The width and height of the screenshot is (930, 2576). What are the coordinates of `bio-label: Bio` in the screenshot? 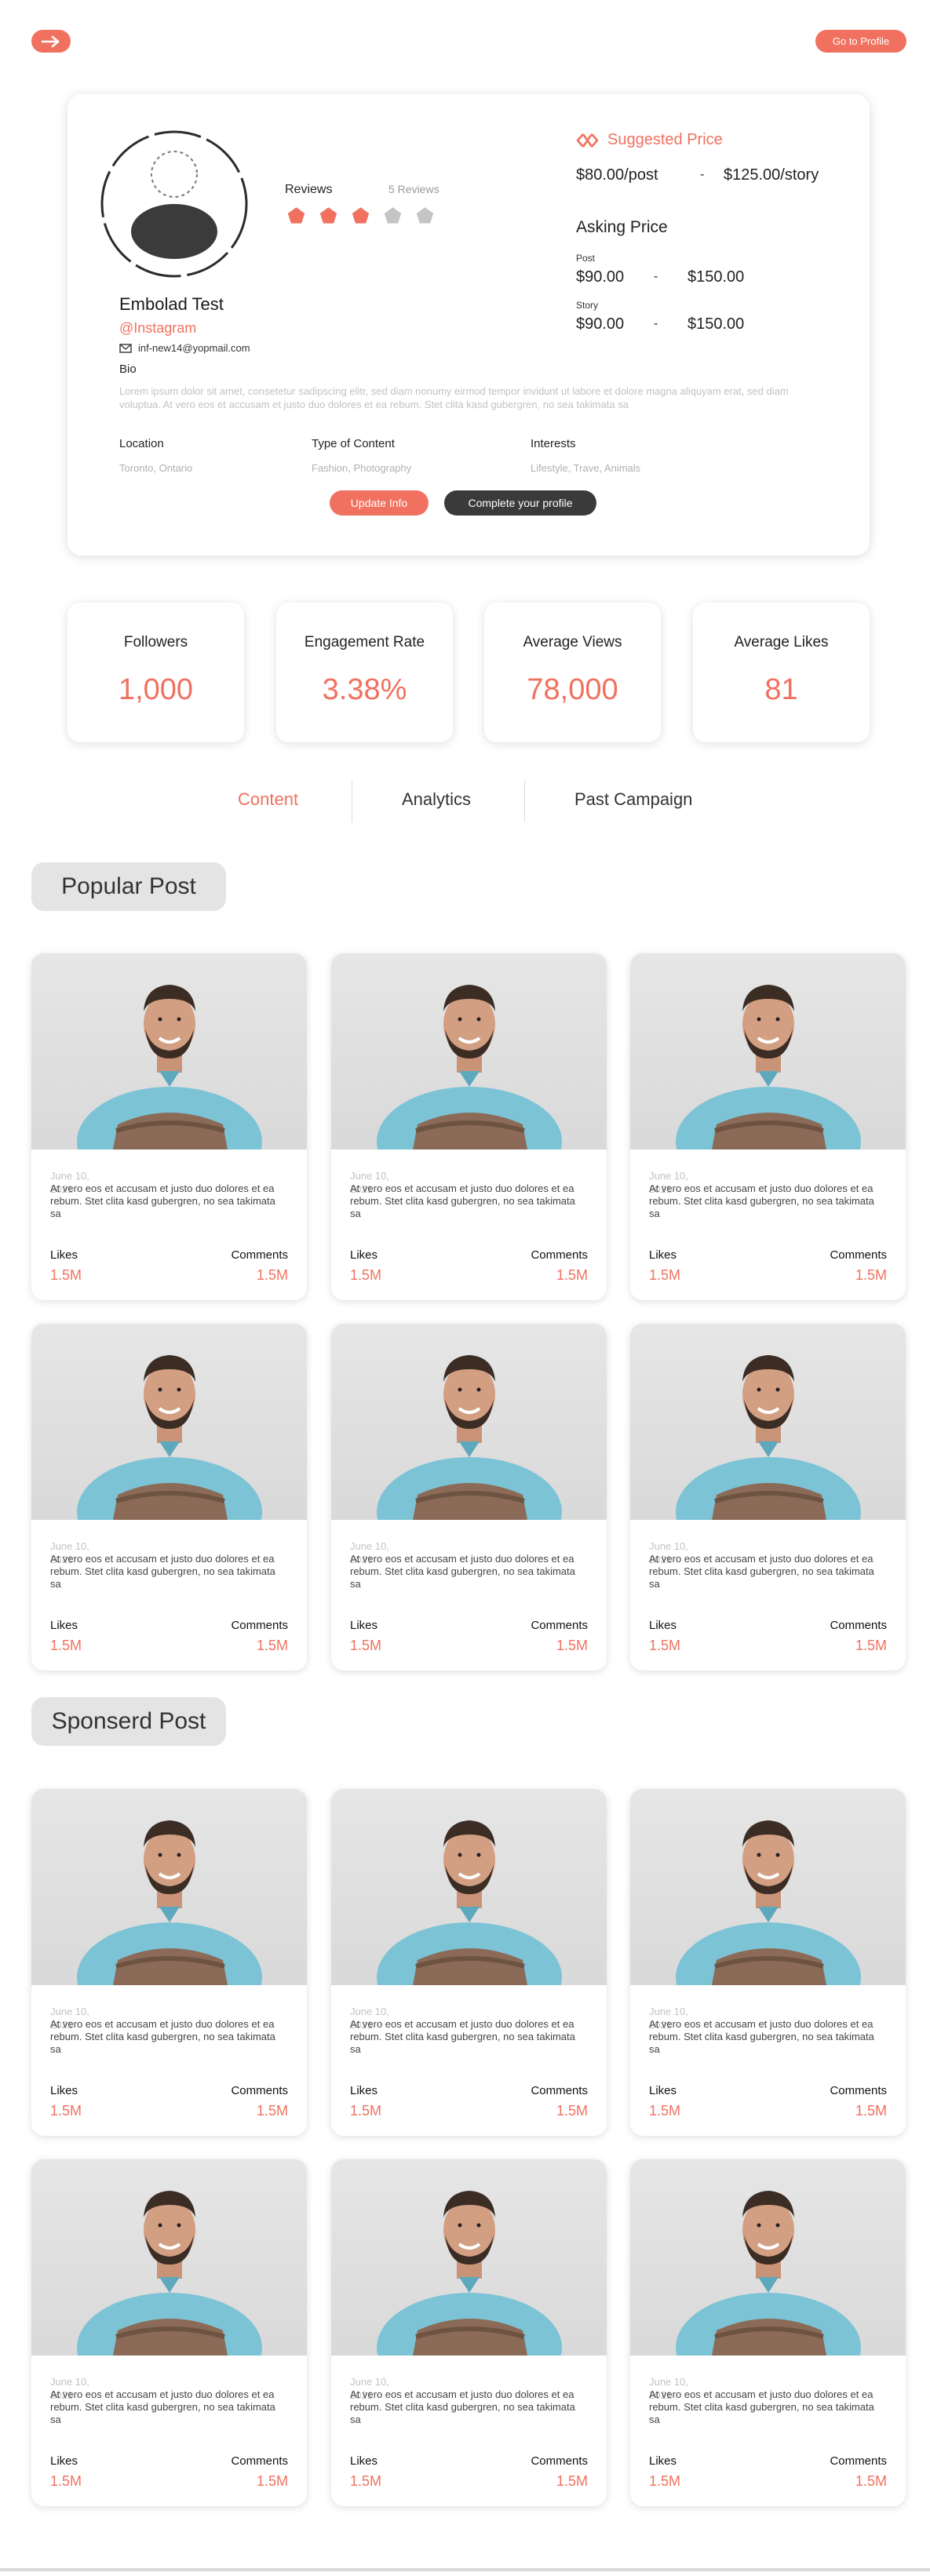 It's located at (128, 369).